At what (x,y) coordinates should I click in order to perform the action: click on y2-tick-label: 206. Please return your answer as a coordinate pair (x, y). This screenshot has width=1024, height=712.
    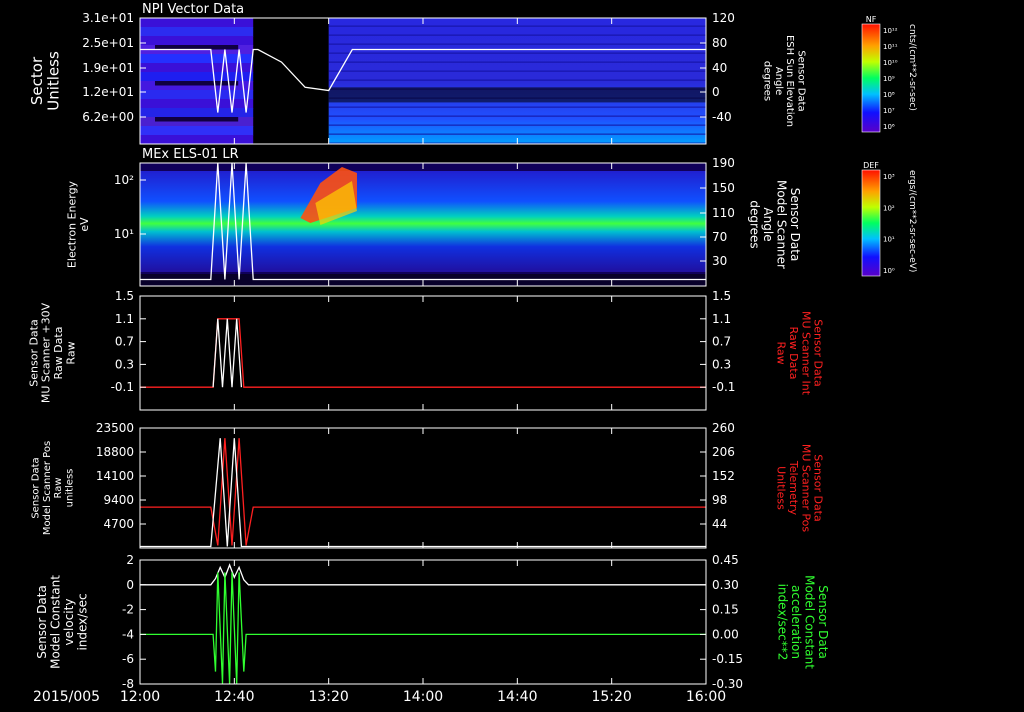
    Looking at the image, I should click on (723, 452).